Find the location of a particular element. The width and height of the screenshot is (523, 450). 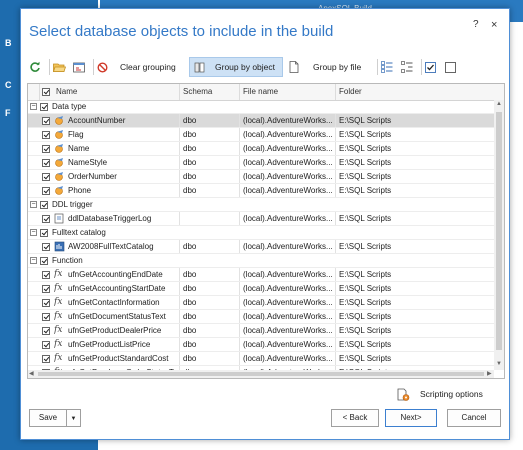

clear-grouping-button: Clear grouping is located at coordinates (143, 67).